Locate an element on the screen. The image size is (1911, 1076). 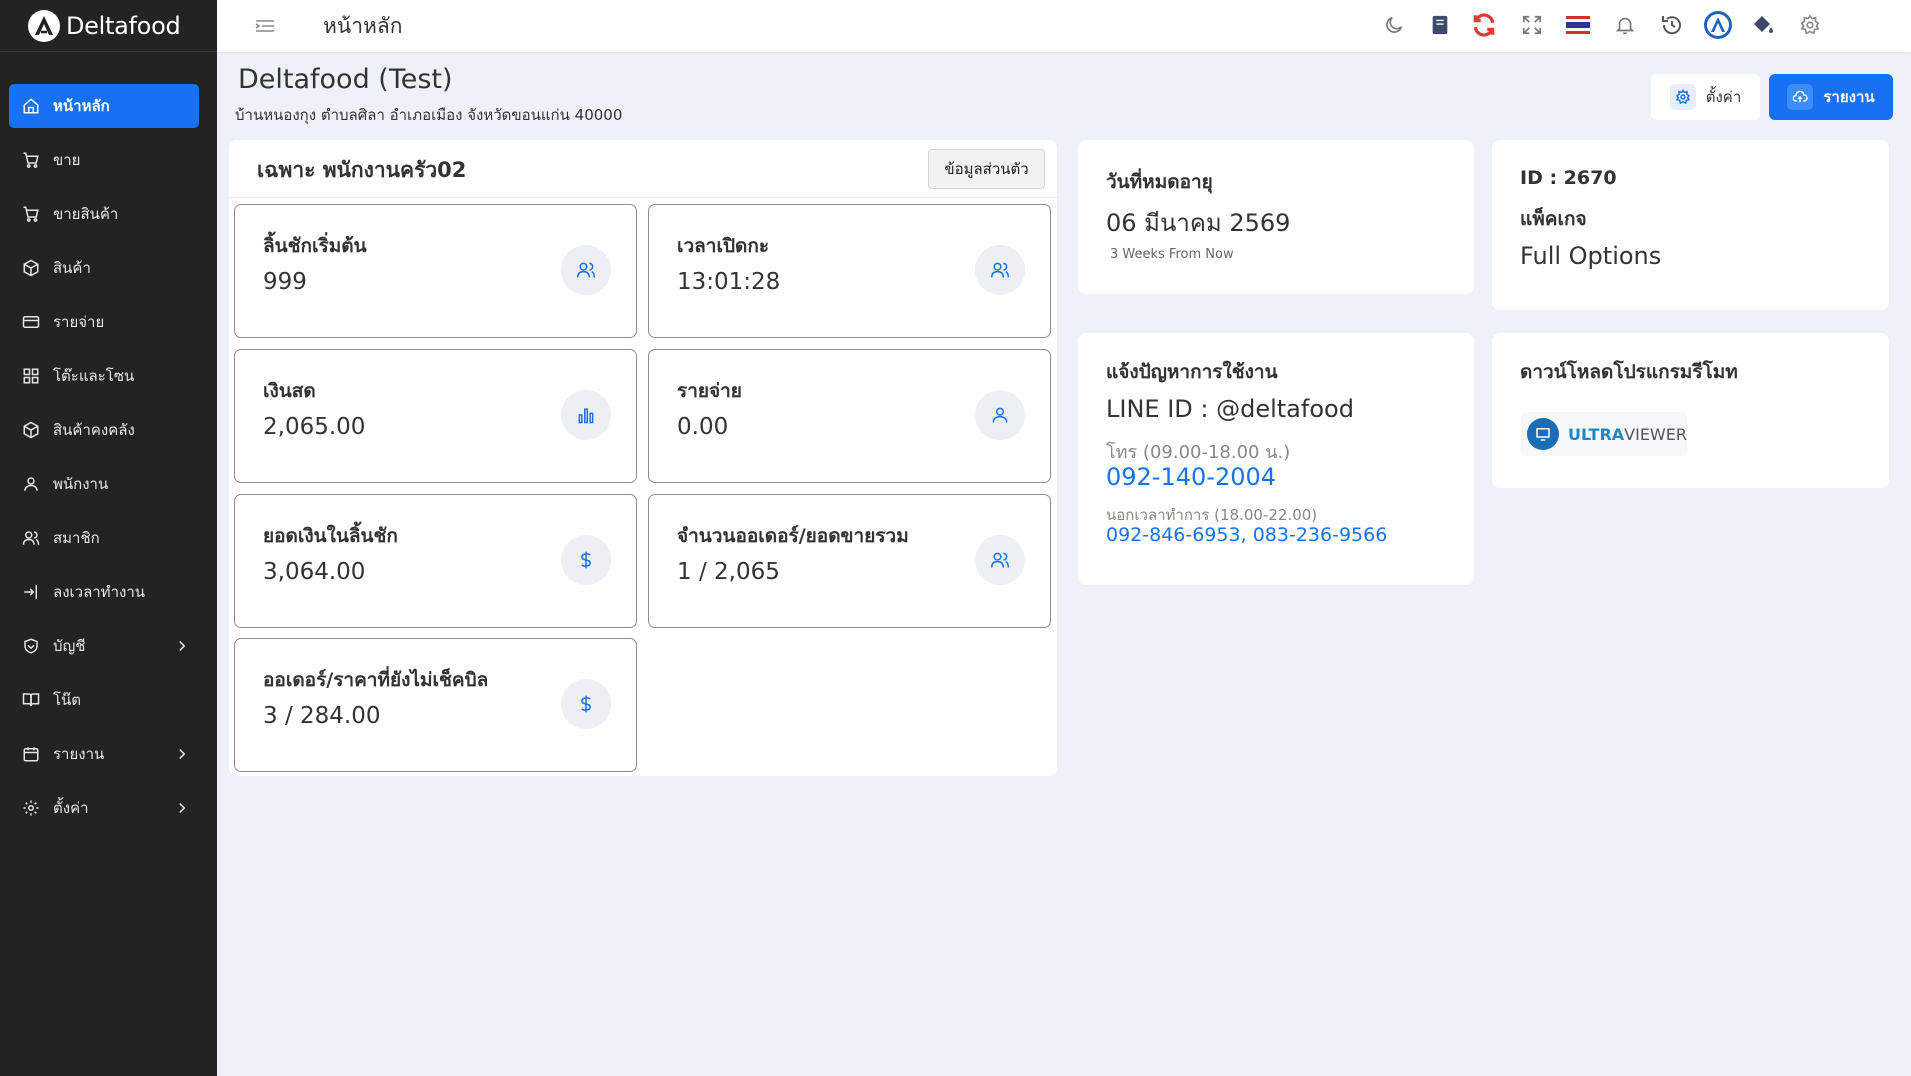
sidebar-item-members: สมาชิก is located at coordinates (104, 538).